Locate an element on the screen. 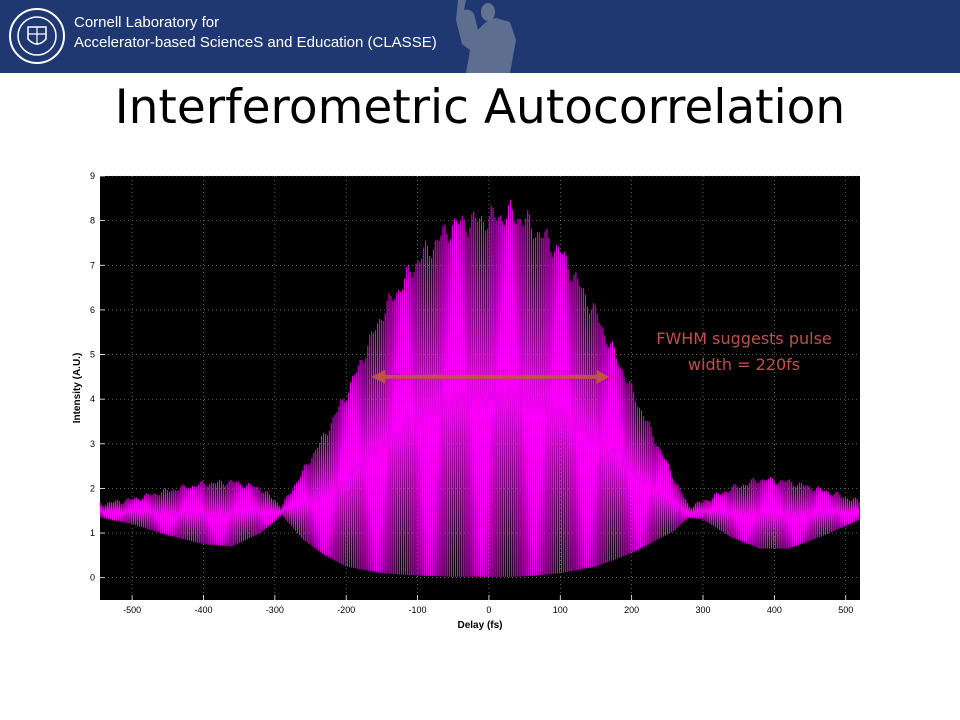 The width and height of the screenshot is (960, 720). x-tick-label: 400 is located at coordinates (774, 610).